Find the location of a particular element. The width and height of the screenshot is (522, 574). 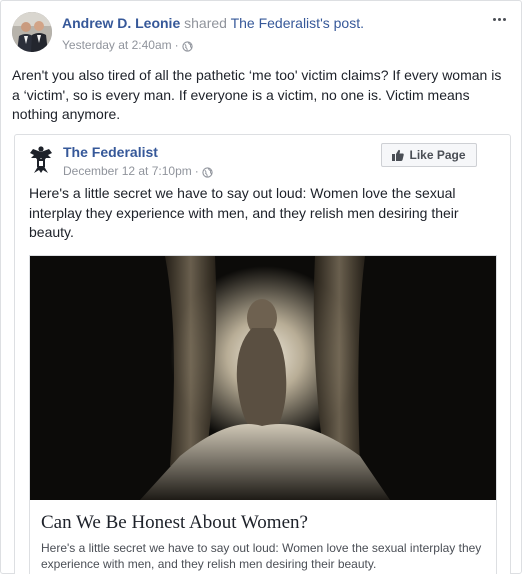

post-options-icon is located at coordinates (501, 19).